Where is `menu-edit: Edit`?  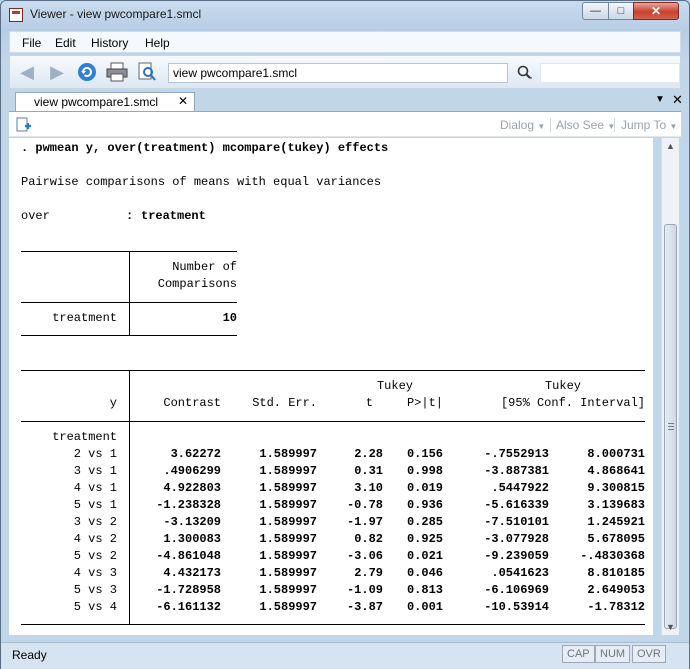
menu-edit: Edit is located at coordinates (65, 43).